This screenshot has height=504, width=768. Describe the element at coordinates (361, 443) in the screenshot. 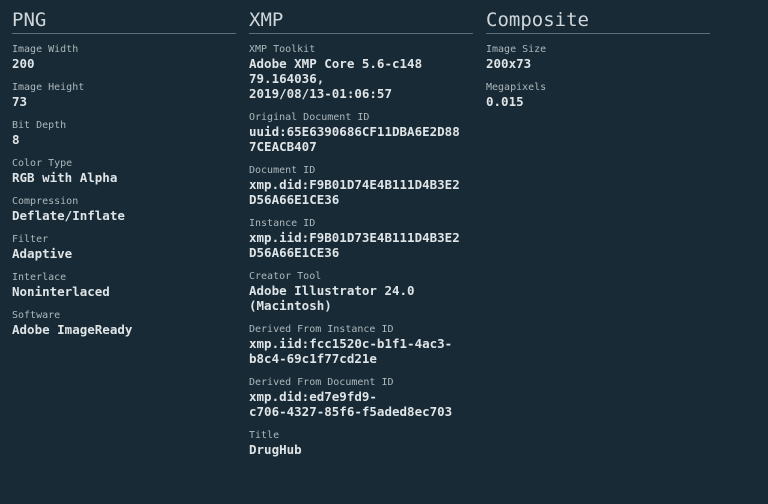

I see `field-title: Title DrugHub` at that location.